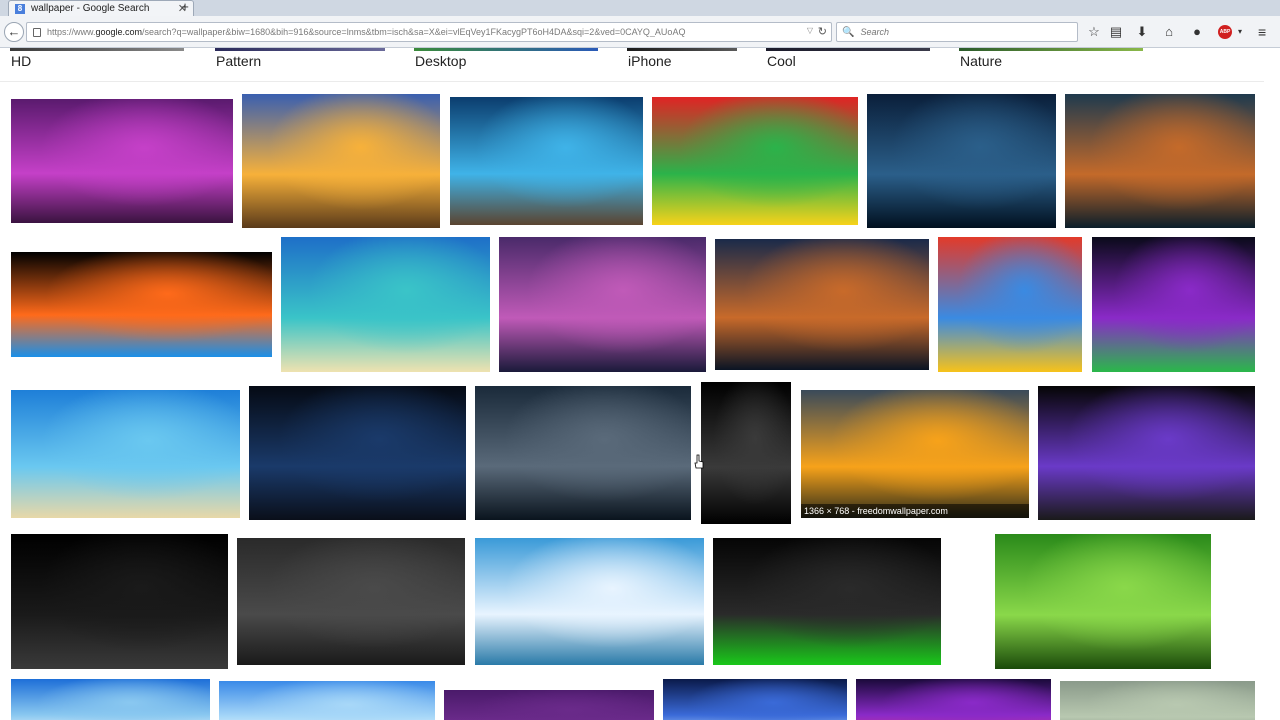  What do you see at coordinates (848, 32) in the screenshot?
I see `search-engine-icon: 🔍` at bounding box center [848, 32].